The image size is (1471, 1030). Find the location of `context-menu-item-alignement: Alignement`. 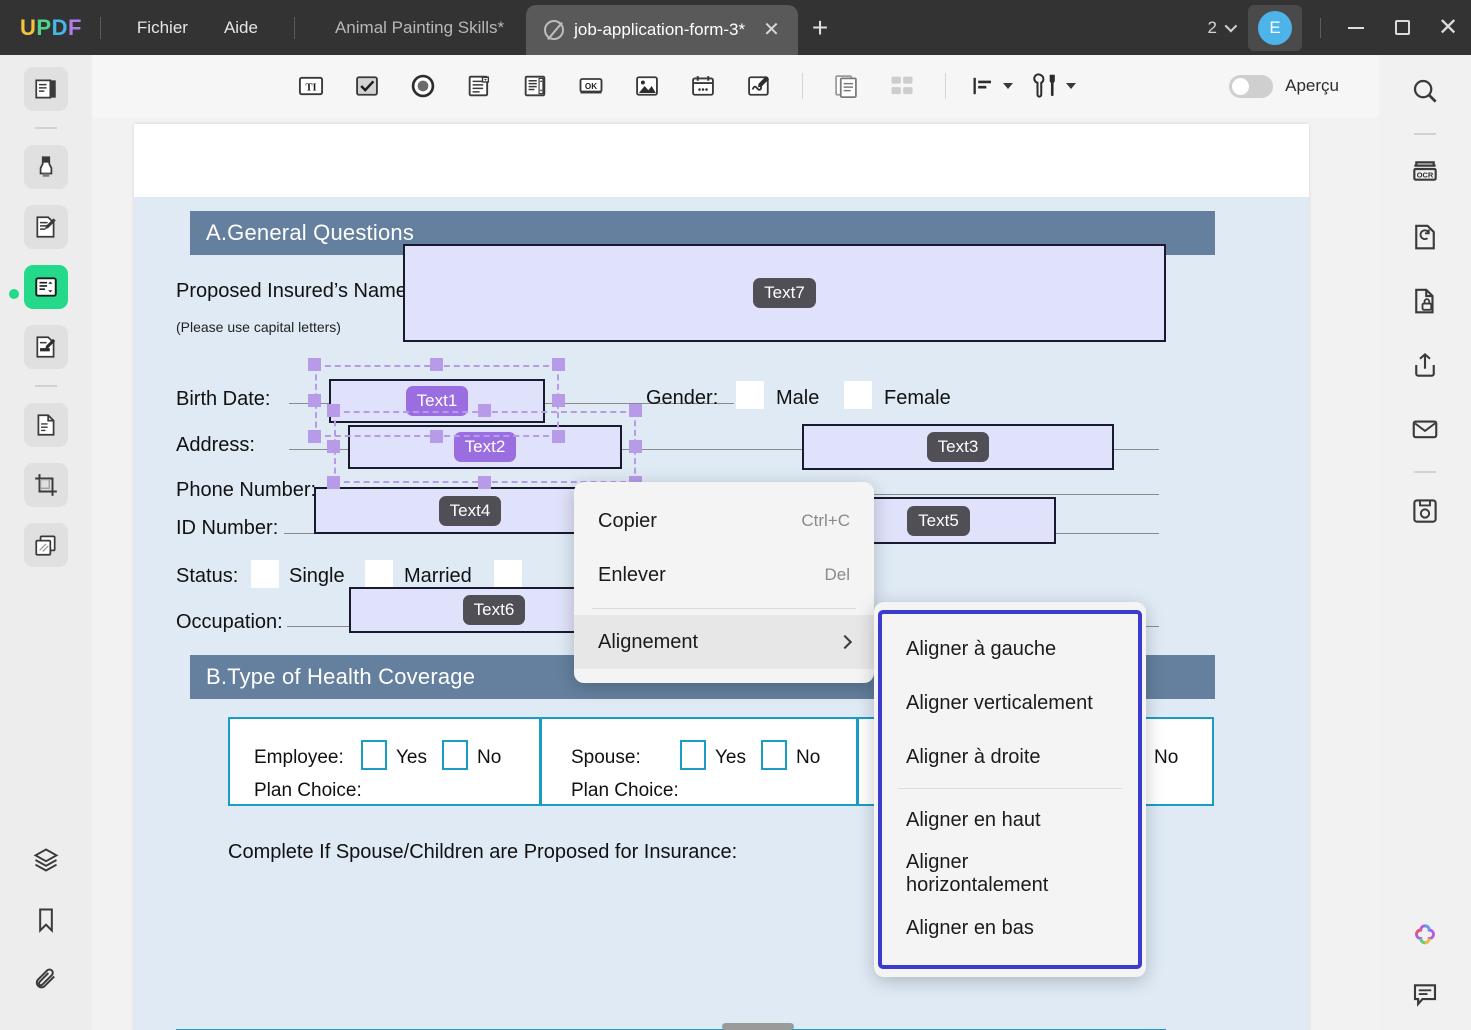

context-menu-item-alignement: Alignement is located at coordinates (724, 642).